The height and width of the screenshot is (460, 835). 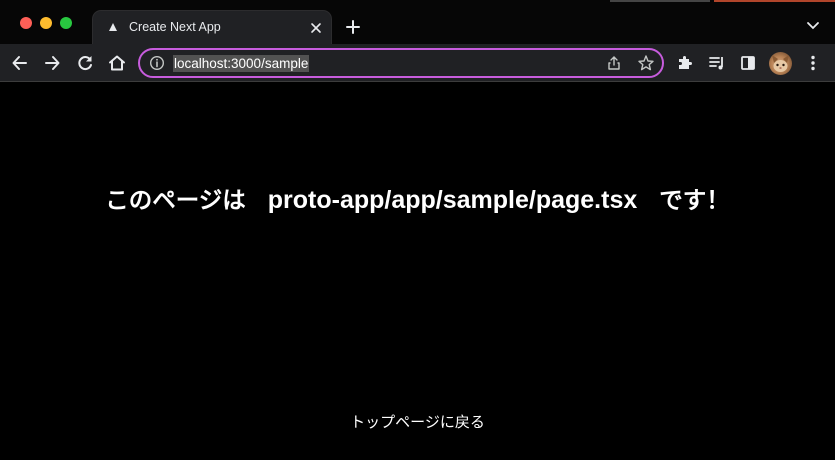 What do you see at coordinates (85, 63) in the screenshot?
I see `reload-icon` at bounding box center [85, 63].